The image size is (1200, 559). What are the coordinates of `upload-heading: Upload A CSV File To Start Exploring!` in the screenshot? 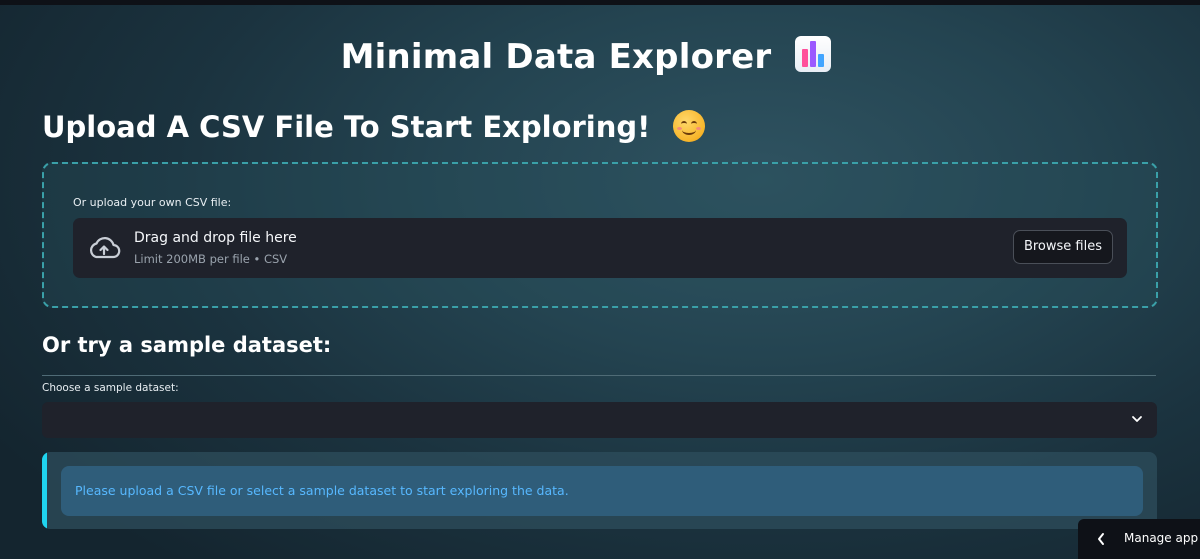 It's located at (373, 127).